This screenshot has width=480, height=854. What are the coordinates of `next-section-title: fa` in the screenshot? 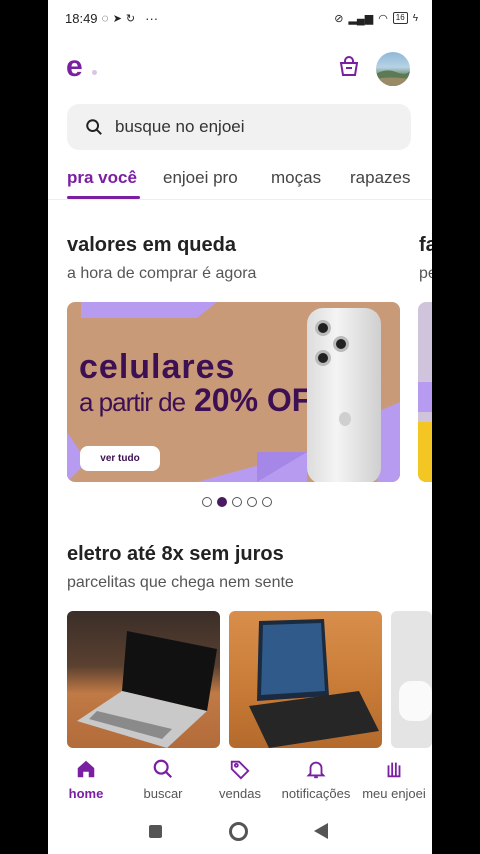 It's located at (425, 245).